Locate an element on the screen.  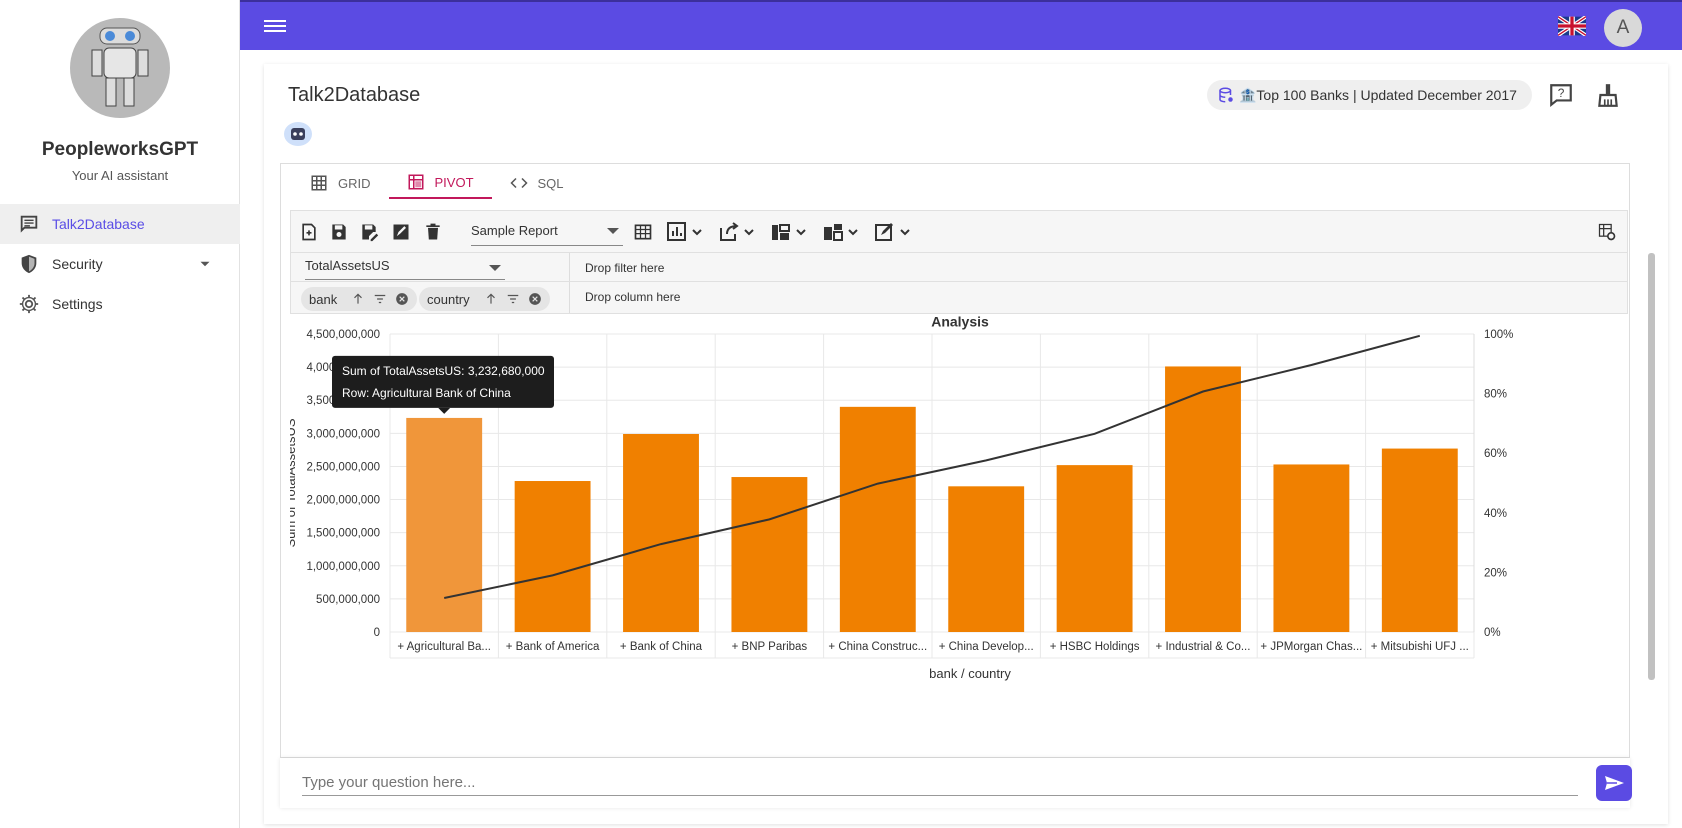
help-icon: ? is located at coordinates (1561, 95).